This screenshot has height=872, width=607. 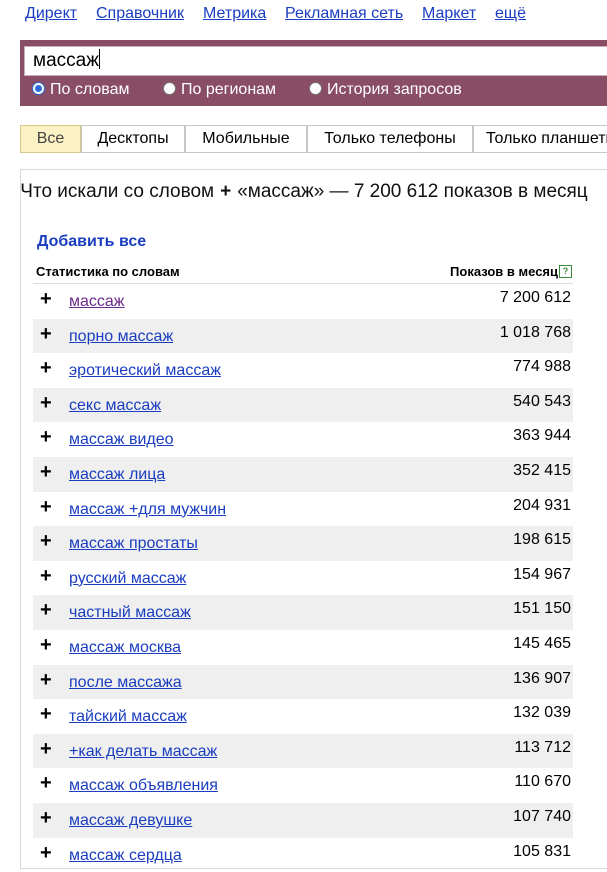 I want to click on phrase-link: секс массаж, so click(x=115, y=406).